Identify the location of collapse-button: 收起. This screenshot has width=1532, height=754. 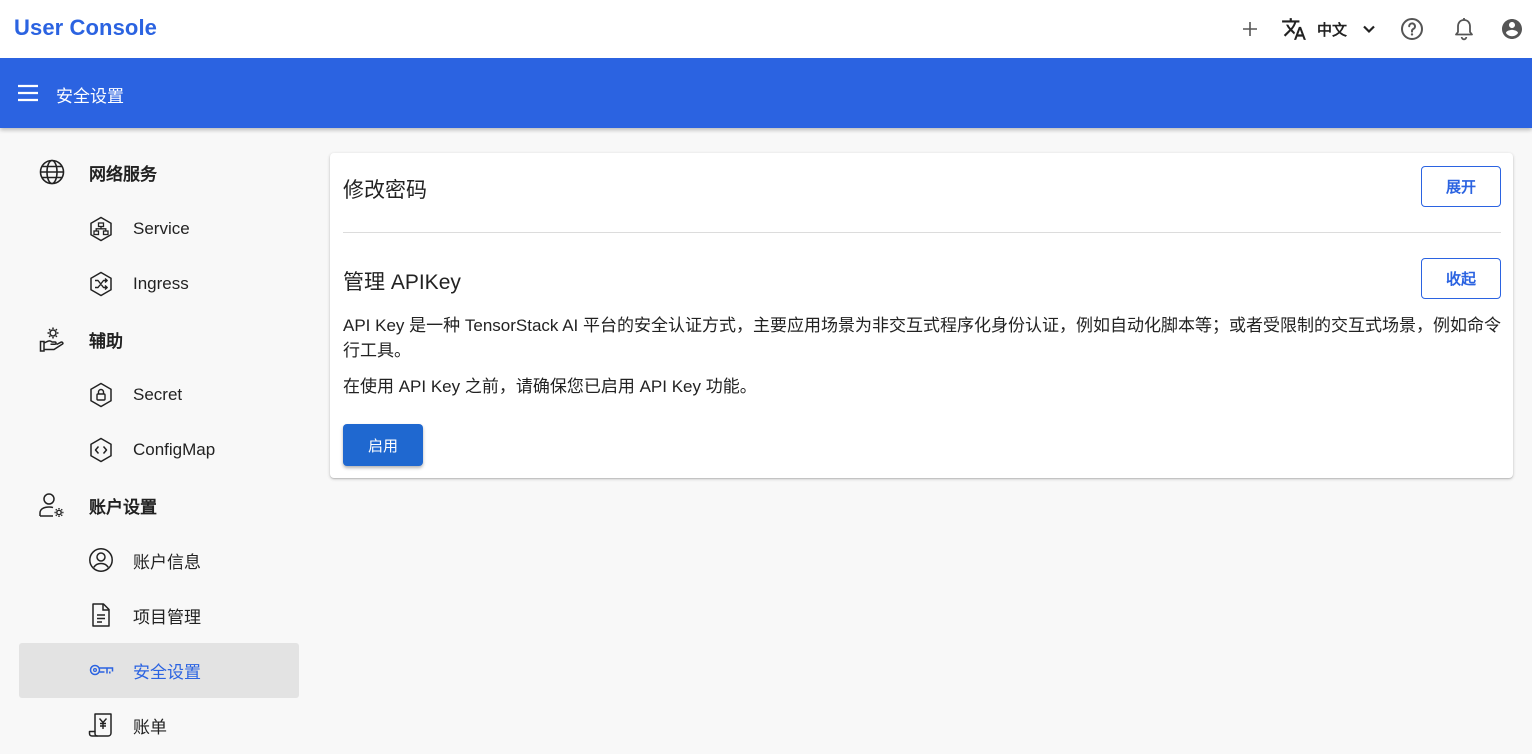
(1461, 278).